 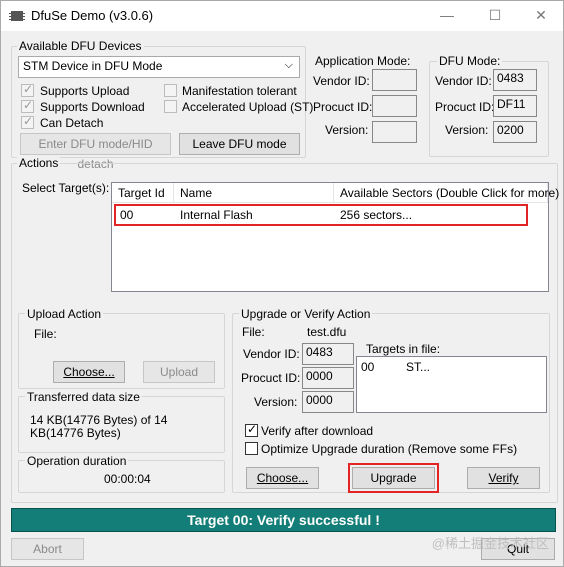 I want to click on supports-upload-label: Supports Upload, so click(x=85, y=91).